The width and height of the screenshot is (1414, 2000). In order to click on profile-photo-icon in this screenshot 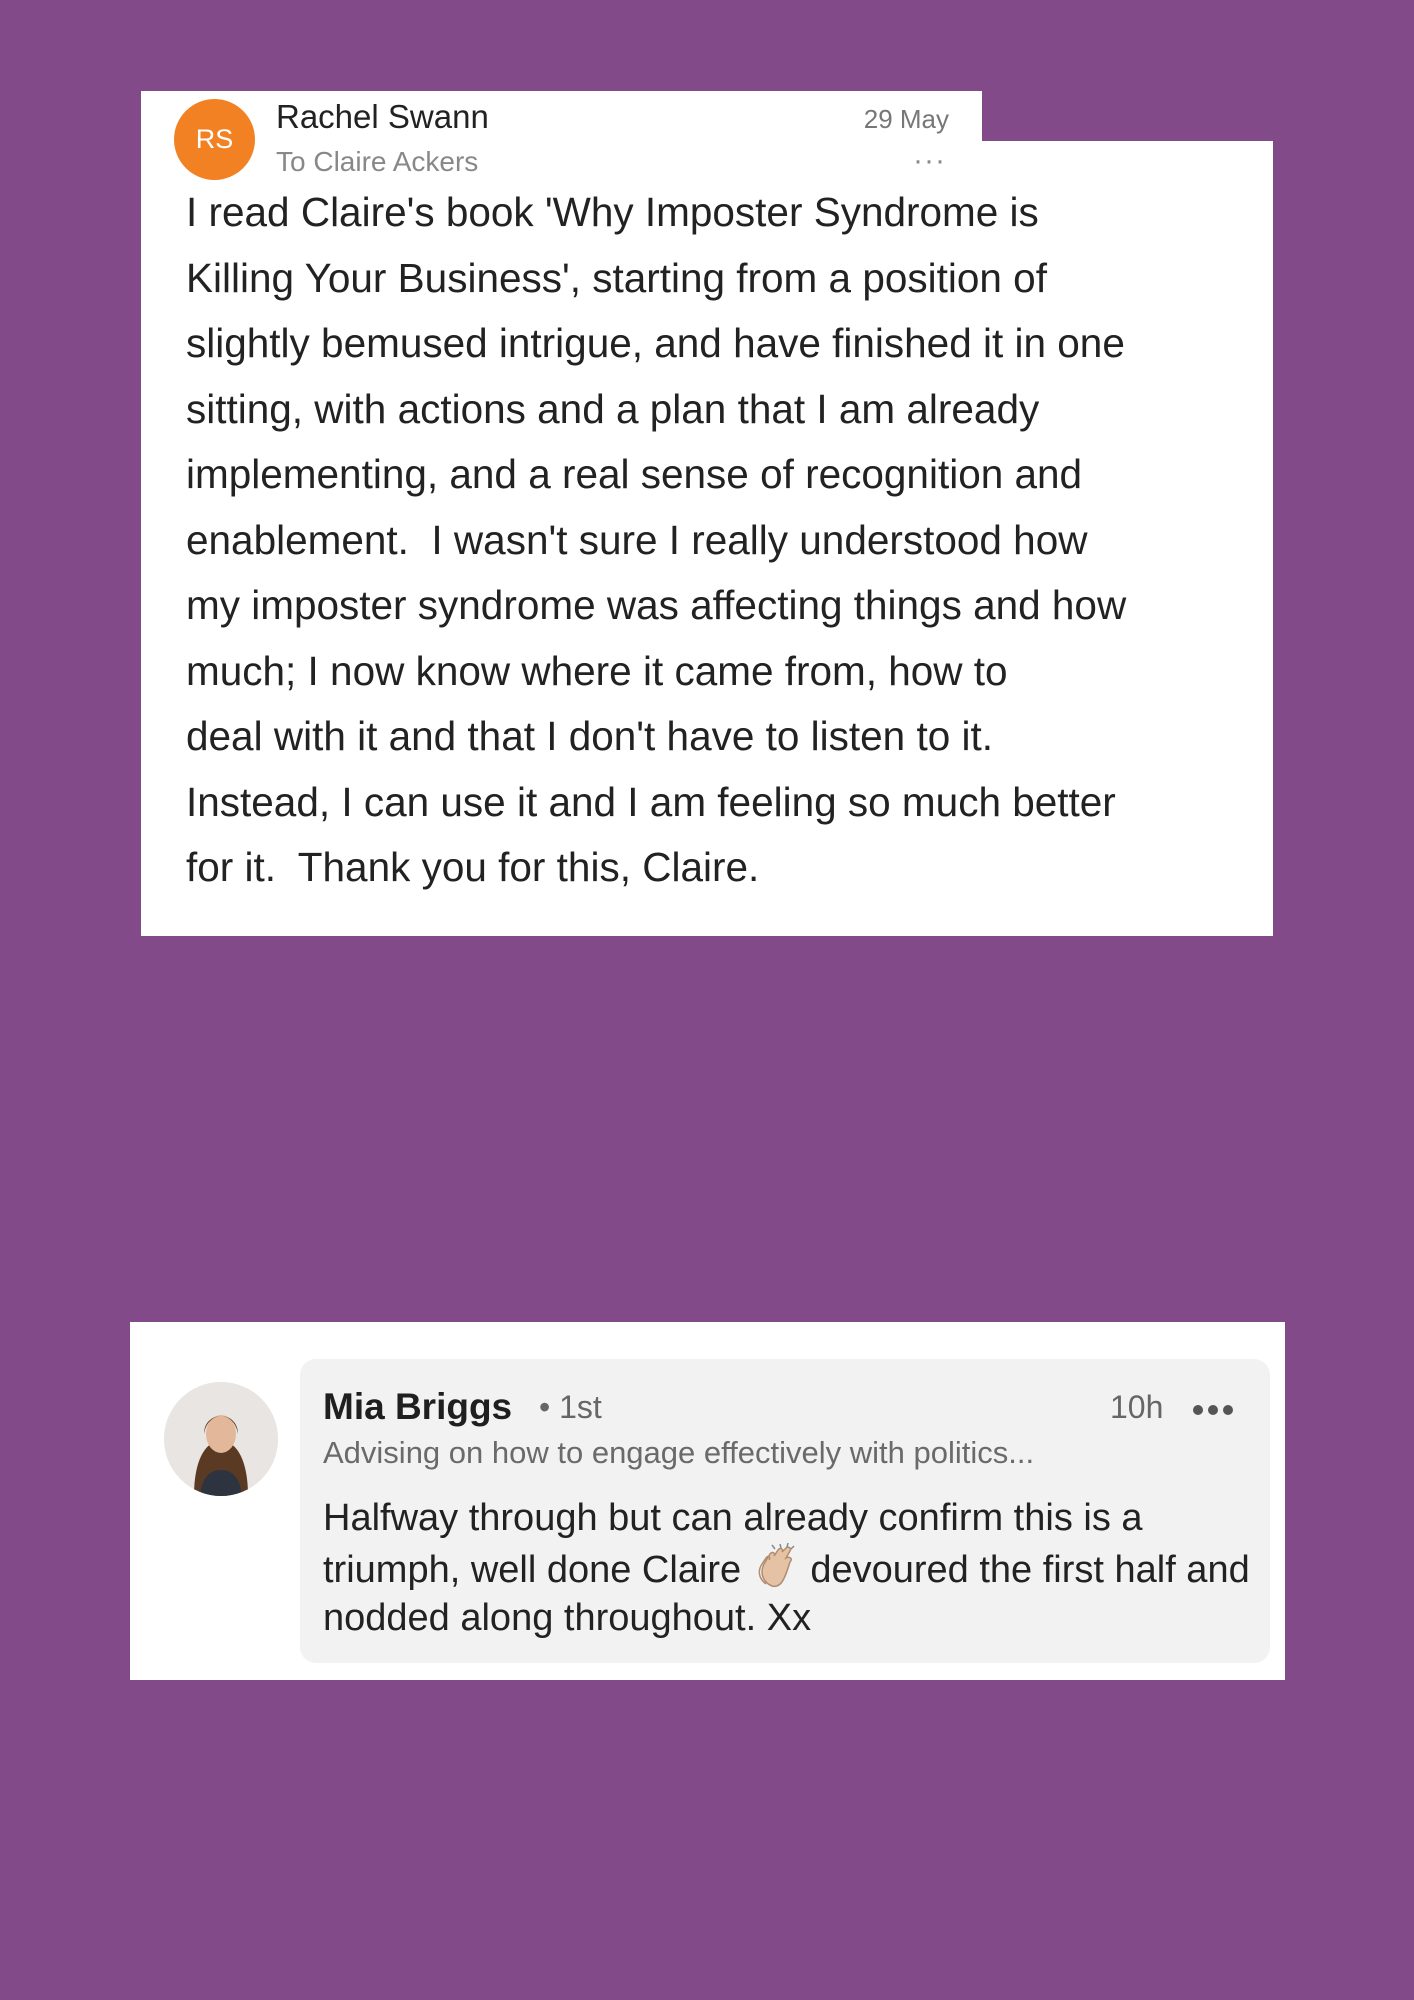, I will do `click(221, 1439)`.